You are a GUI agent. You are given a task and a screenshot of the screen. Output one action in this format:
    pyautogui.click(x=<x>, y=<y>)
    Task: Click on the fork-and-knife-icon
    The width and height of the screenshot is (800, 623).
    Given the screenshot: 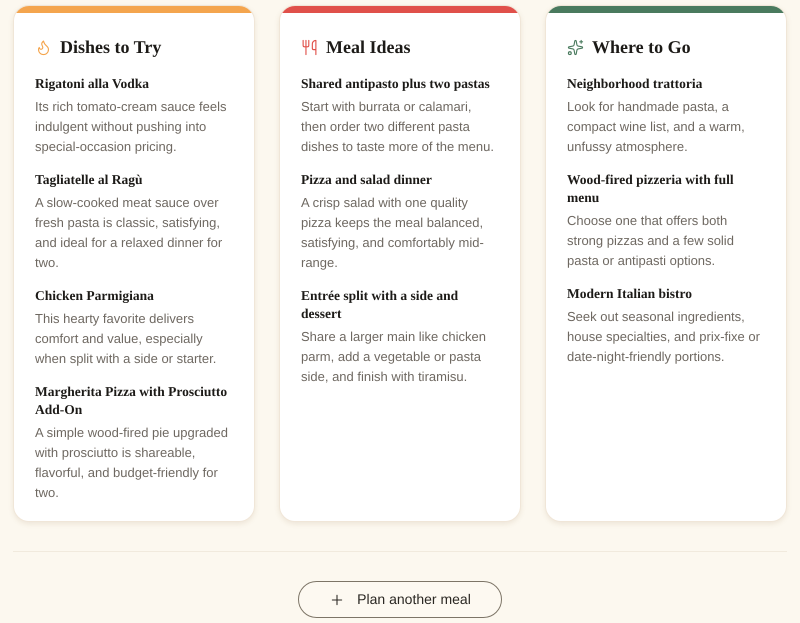 What is the action you would take?
    pyautogui.click(x=309, y=47)
    